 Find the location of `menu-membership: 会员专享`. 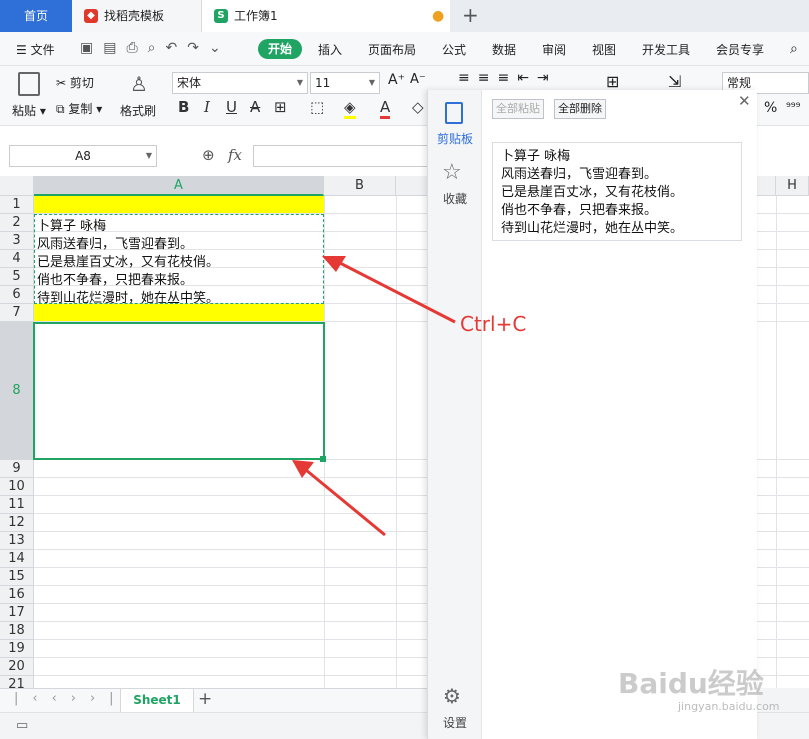

menu-membership: 会员专享 is located at coordinates (740, 49).